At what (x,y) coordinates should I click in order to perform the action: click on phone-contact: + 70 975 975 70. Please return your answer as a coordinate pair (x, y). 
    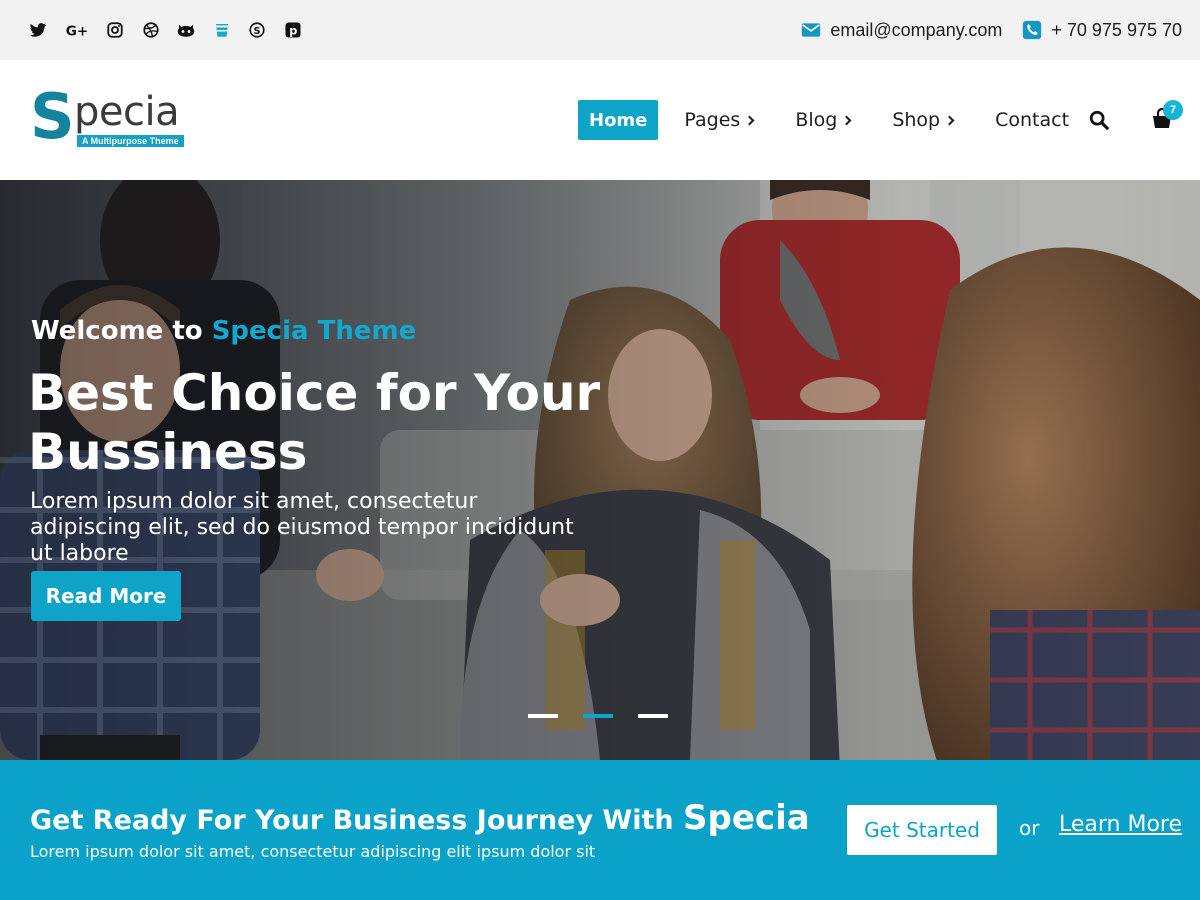
    Looking at the image, I should click on (1102, 30).